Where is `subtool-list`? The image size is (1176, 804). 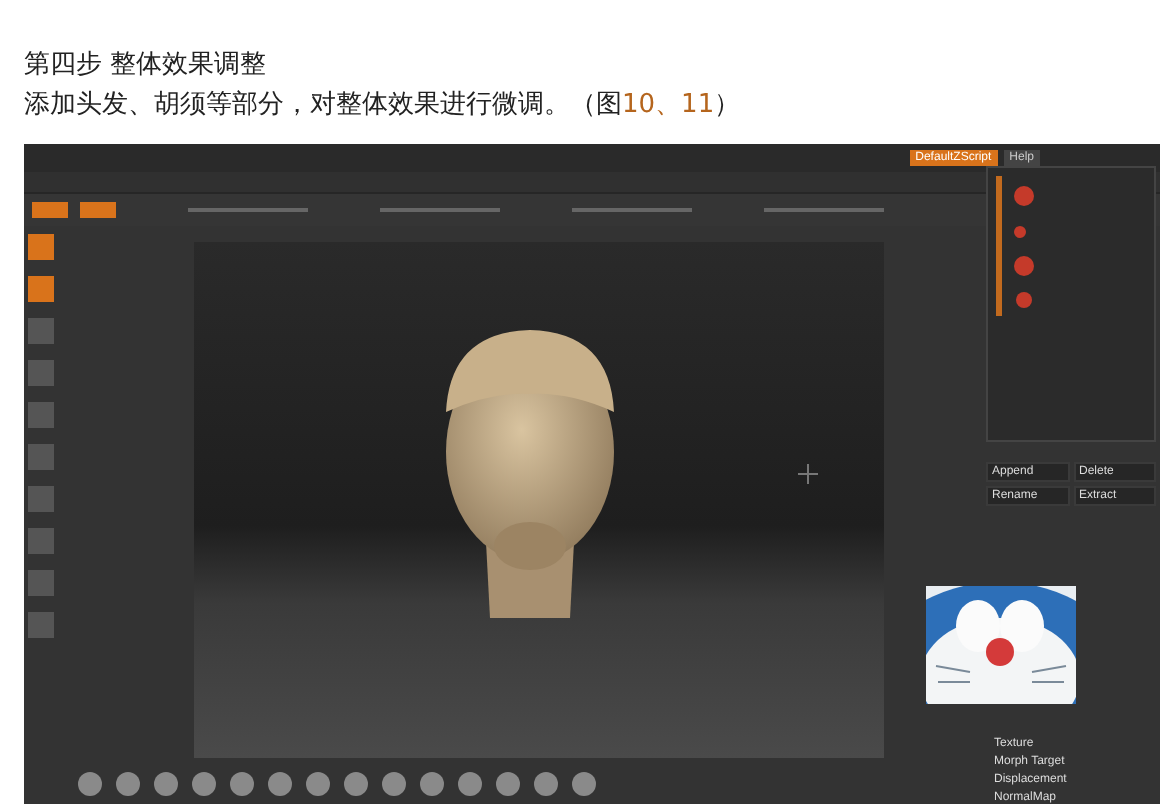 subtool-list is located at coordinates (1071, 304).